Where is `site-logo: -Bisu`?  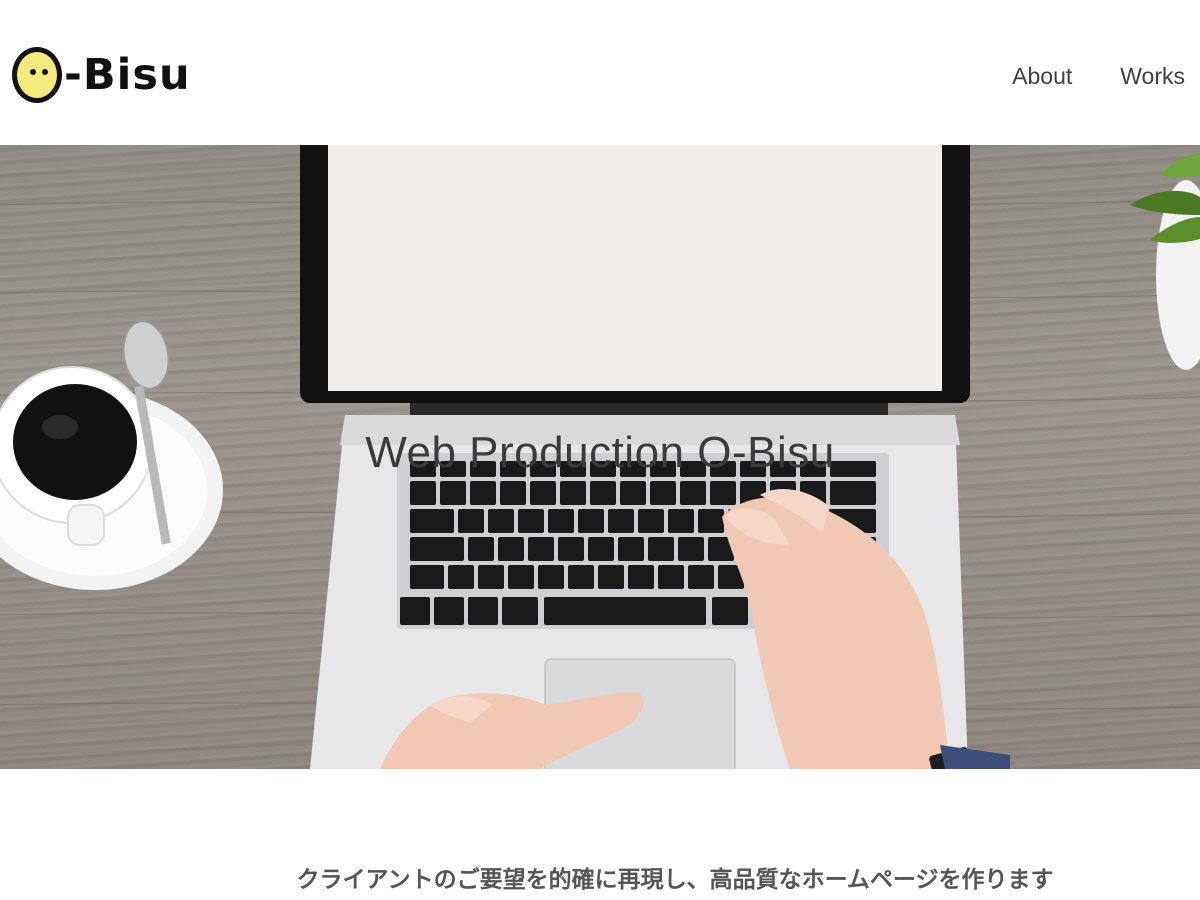 site-logo: -Bisu is located at coordinates (101, 75).